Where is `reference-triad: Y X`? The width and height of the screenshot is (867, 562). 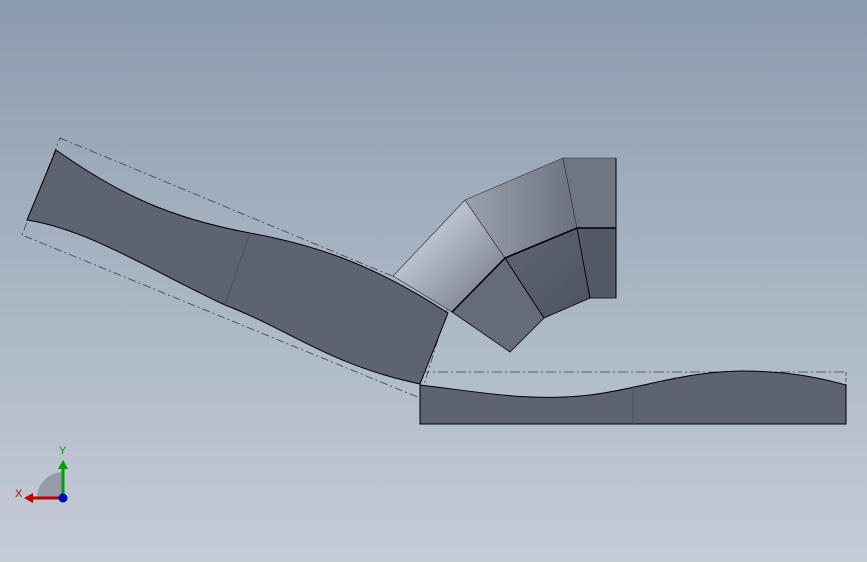 reference-triad: Y X is located at coordinates (45, 475).